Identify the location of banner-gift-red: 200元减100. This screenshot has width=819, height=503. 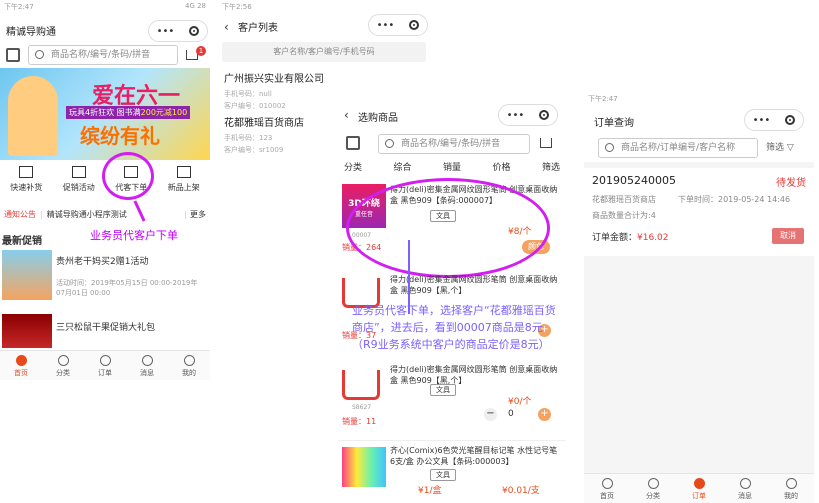
(164, 112).